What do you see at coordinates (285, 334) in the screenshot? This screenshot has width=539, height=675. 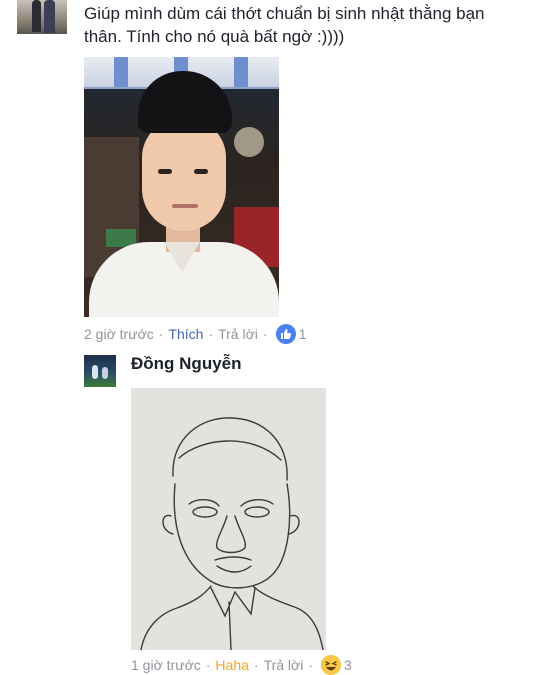 I see `like-icon` at bounding box center [285, 334].